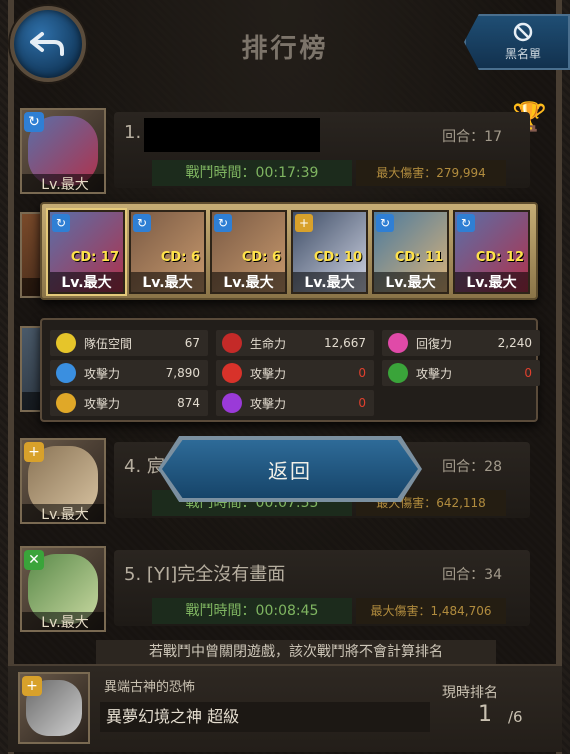 This screenshot has width=570, height=754. What do you see at coordinates (398, 343) in the screenshot?
I see `heart-icon` at bounding box center [398, 343].